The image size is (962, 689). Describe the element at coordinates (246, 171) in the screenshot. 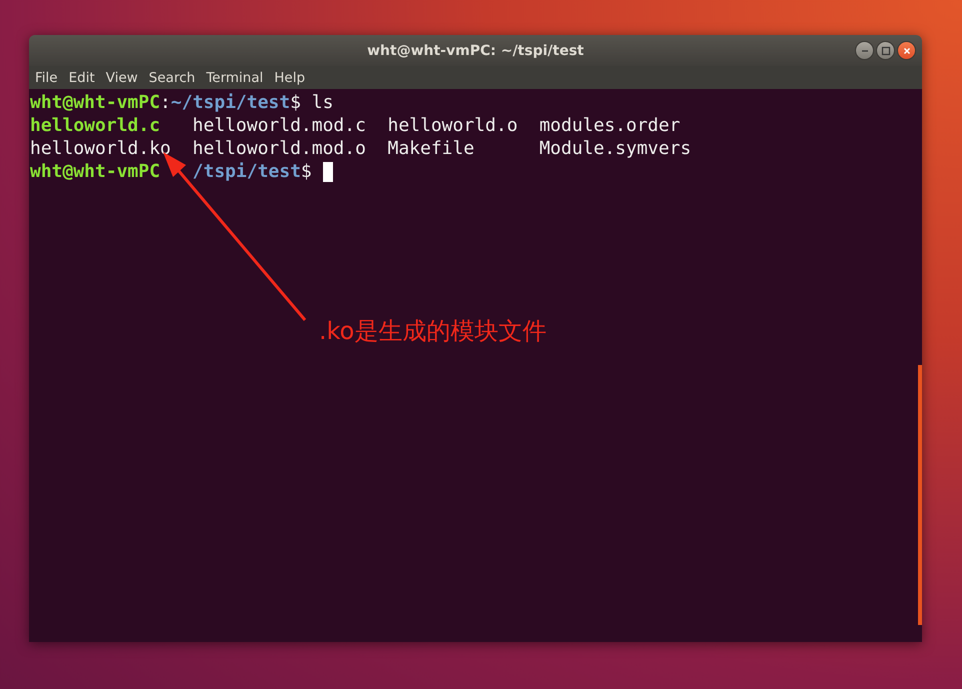

I see `prompt-path: /tspi/test` at that location.